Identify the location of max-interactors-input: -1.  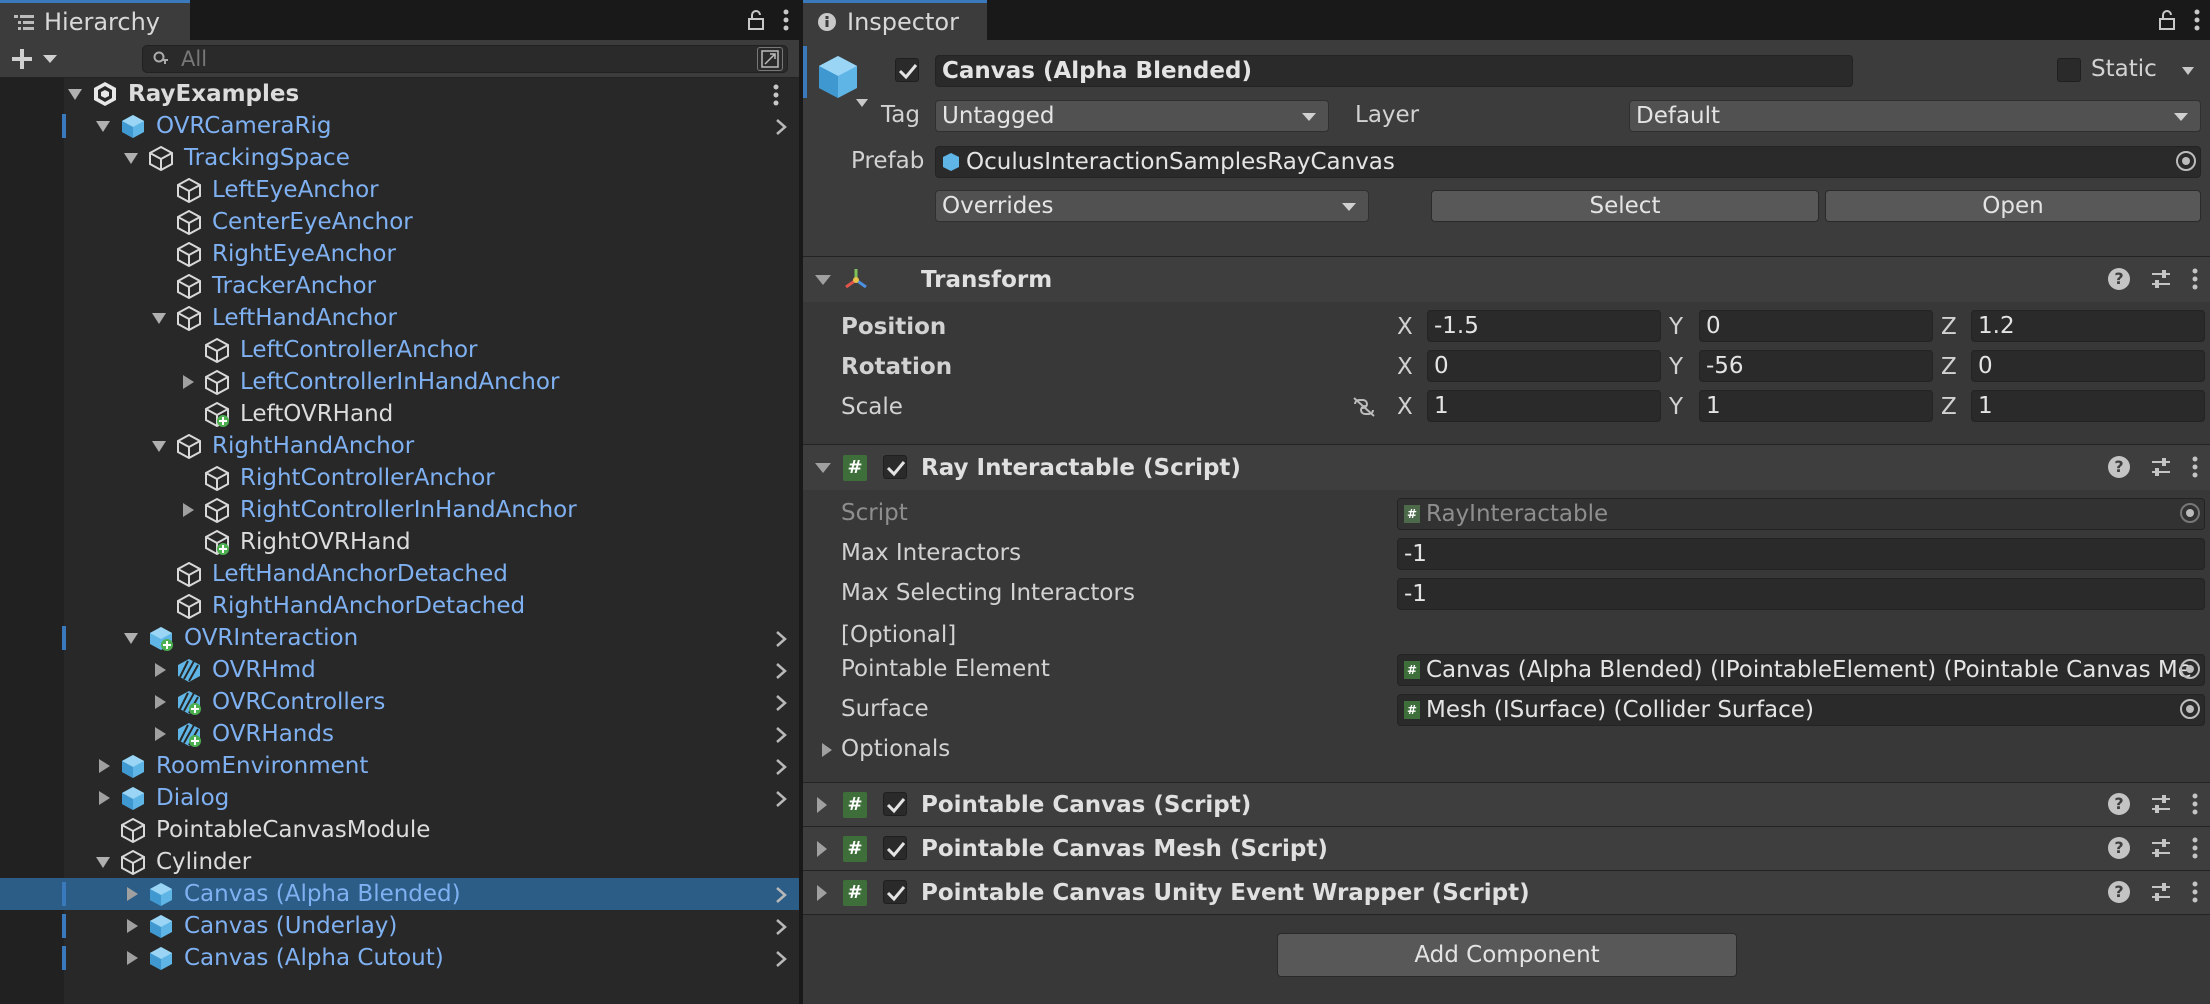
(1801, 554).